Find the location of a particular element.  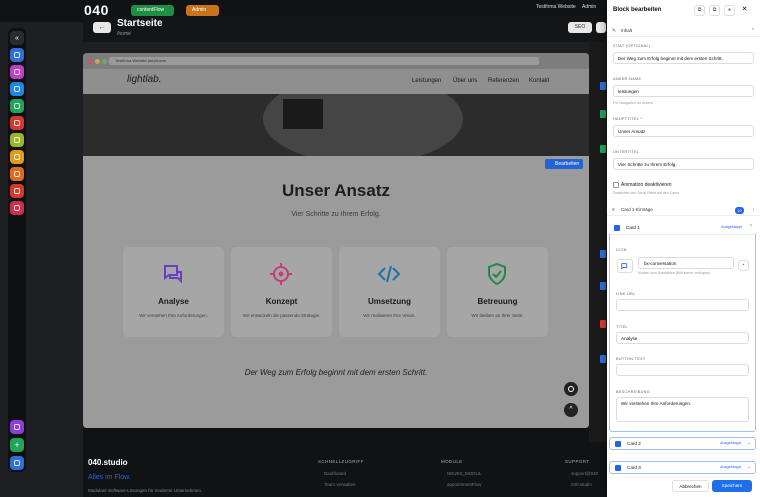

close-icon: ✕ is located at coordinates (744, 9).